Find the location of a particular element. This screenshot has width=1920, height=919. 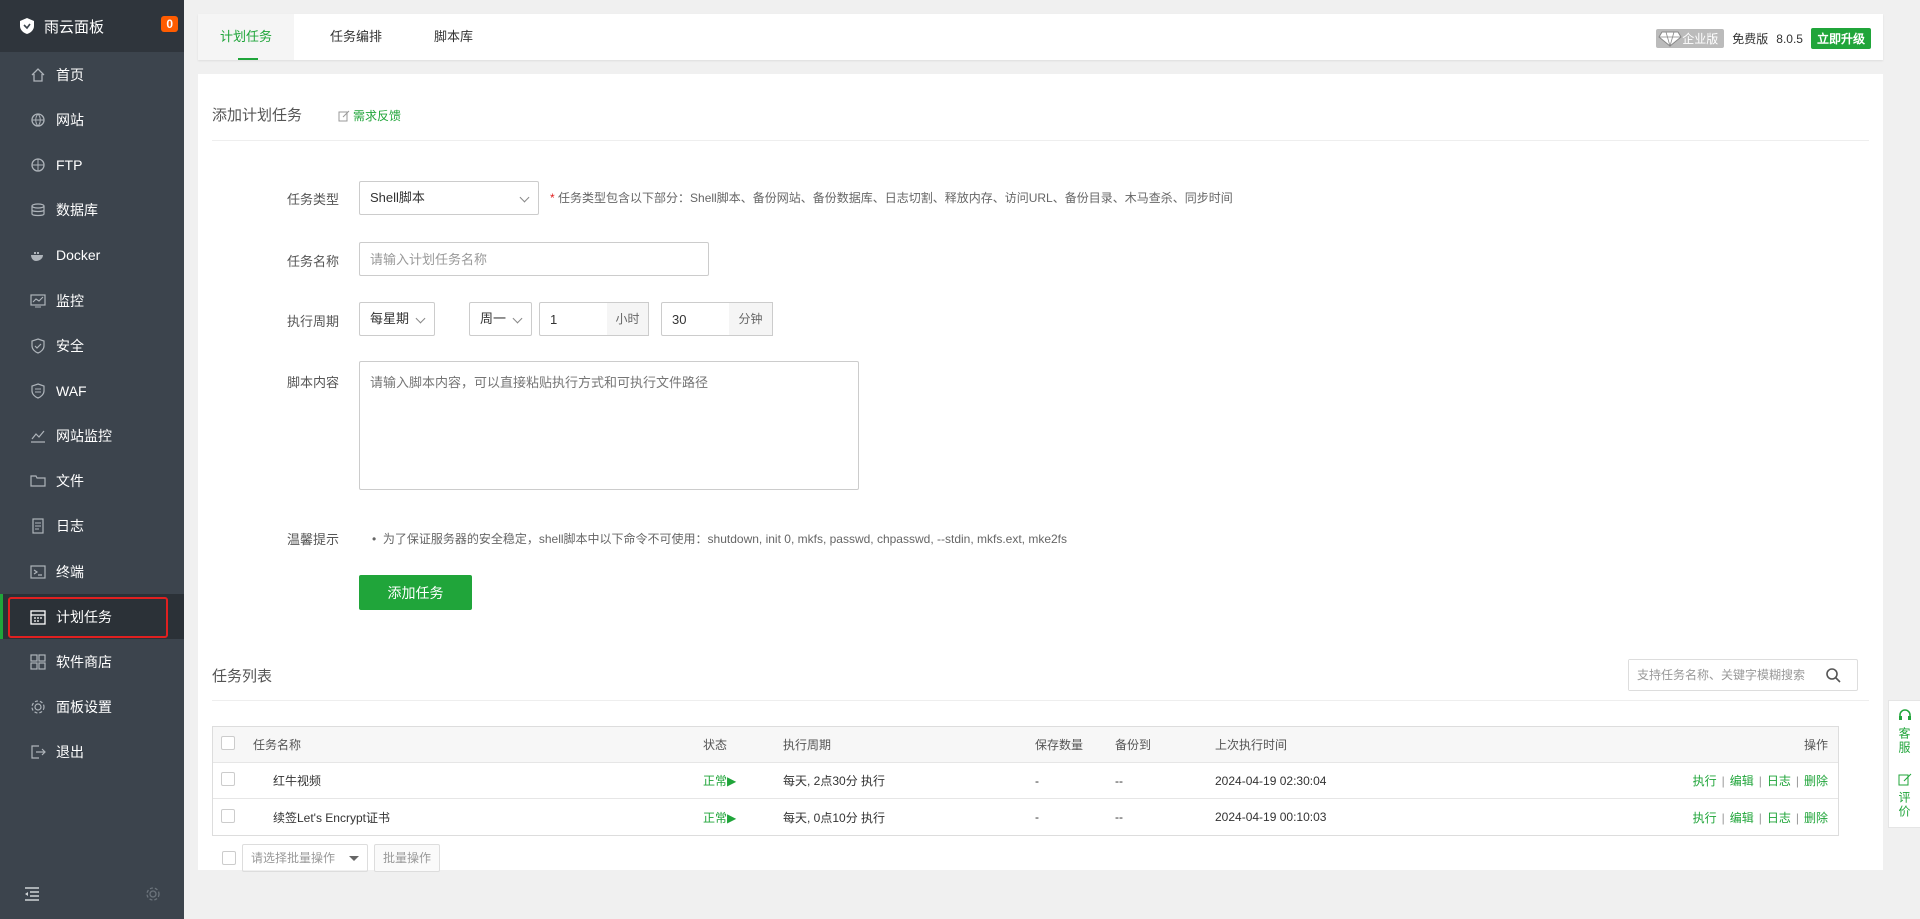

settings-gear-icon is located at coordinates (153, 894).